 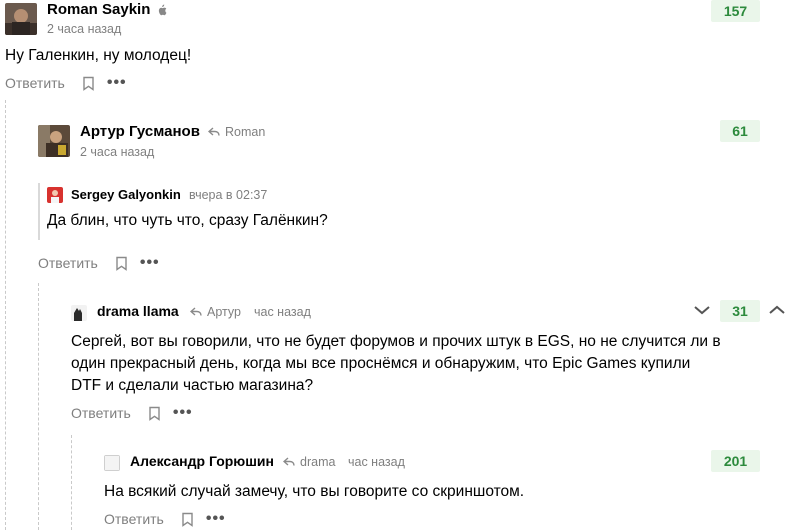 I want to click on comment-author: Roman Saykin, so click(x=98, y=9).